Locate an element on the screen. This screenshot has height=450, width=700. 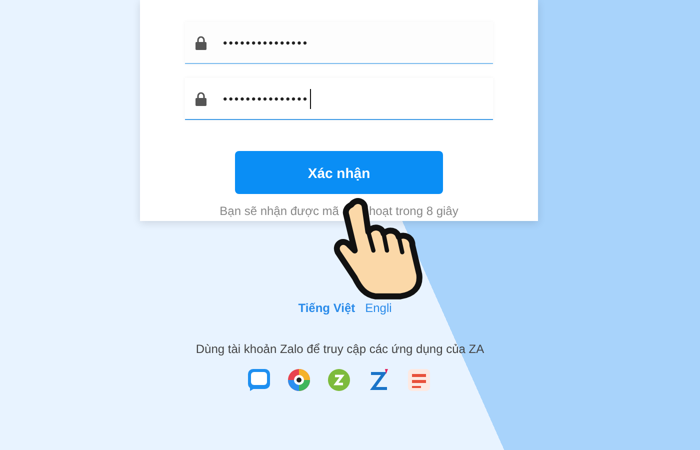
z-circle-app-icon is located at coordinates (339, 380).